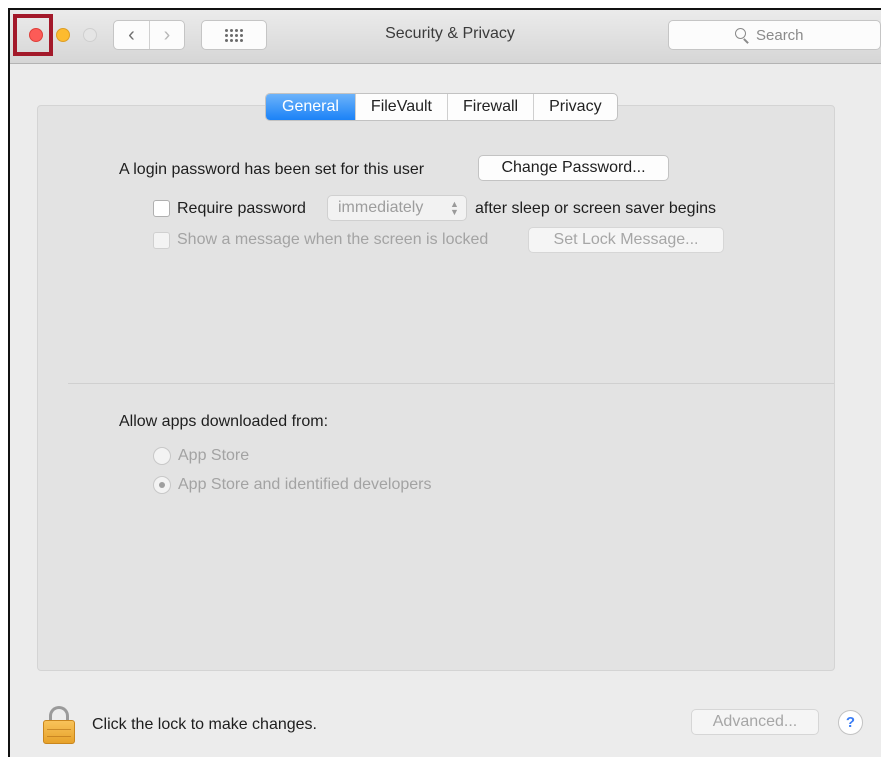 This screenshot has width=881, height=757. Describe the element at coordinates (63, 35) in the screenshot. I see `minimize-window-button` at that location.